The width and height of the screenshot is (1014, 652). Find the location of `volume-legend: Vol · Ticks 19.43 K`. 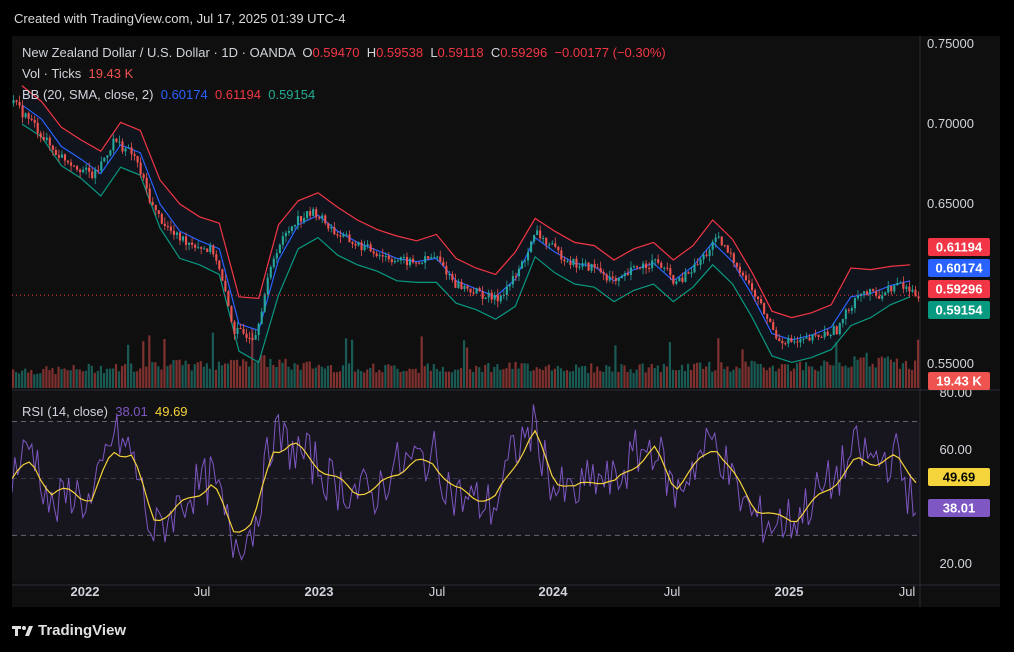

volume-legend: Vol · Ticks 19.43 K is located at coordinates (77, 73).